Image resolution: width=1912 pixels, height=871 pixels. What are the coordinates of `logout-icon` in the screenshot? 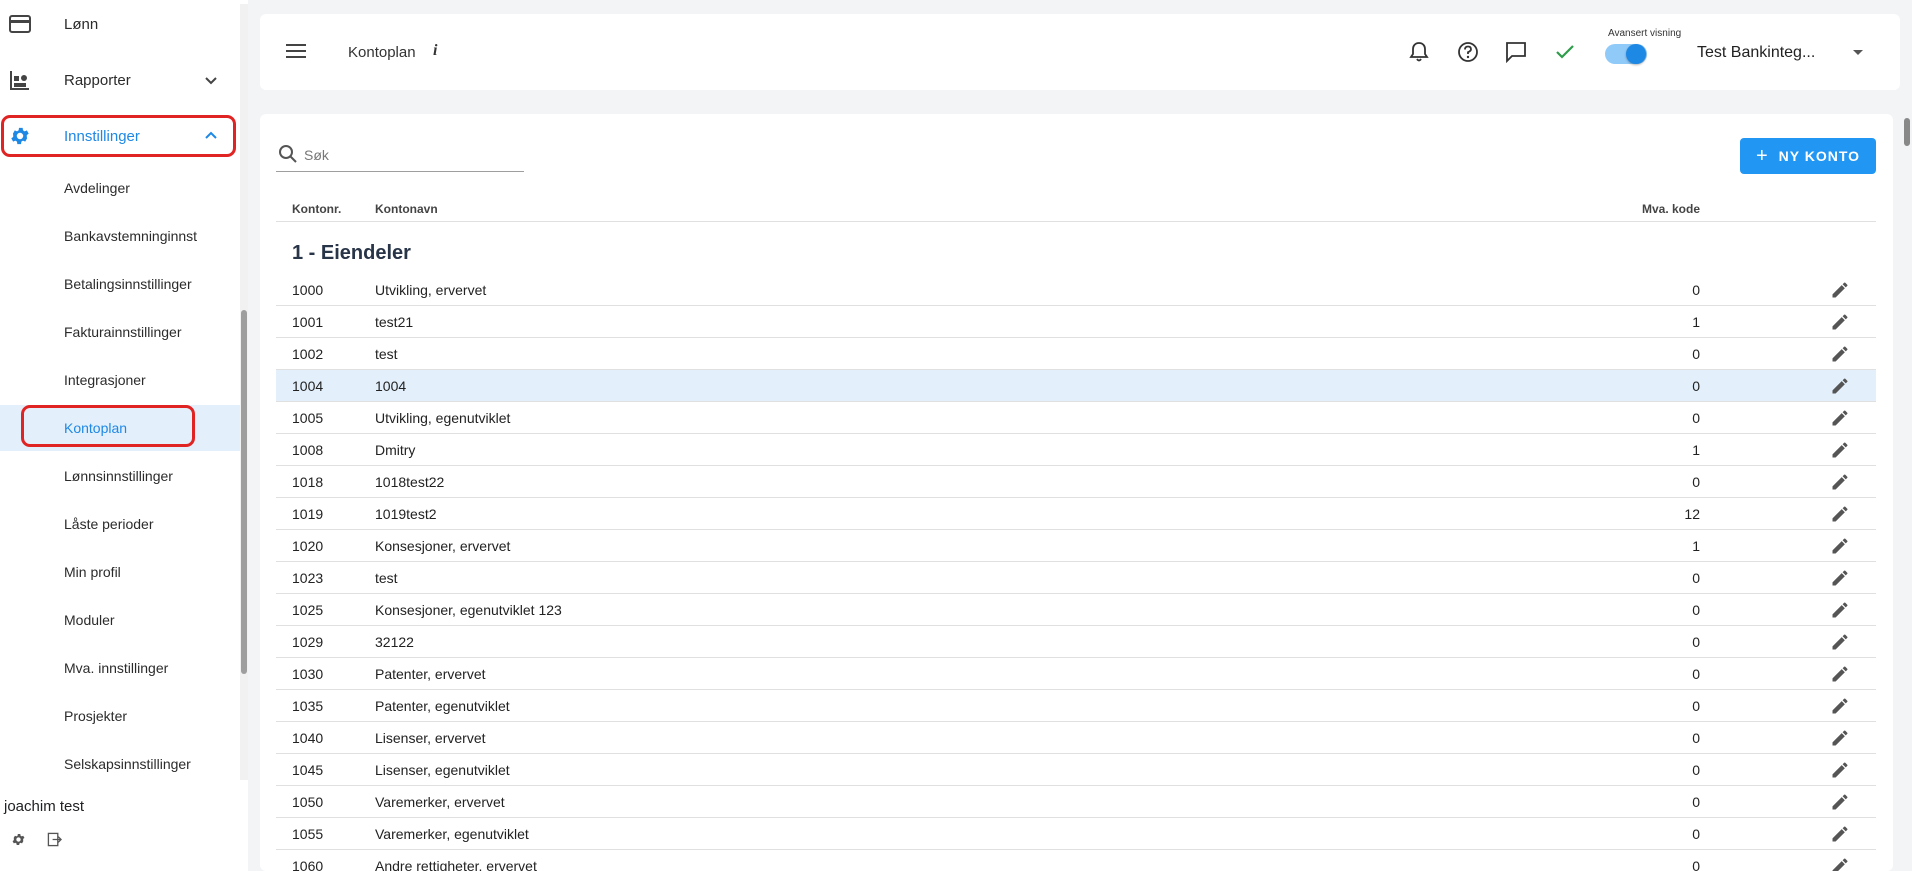 It's located at (54, 839).